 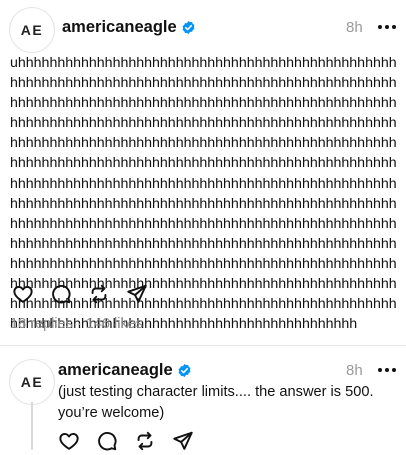 What do you see at coordinates (354, 27) in the screenshot?
I see `post-timestamp: 8h` at bounding box center [354, 27].